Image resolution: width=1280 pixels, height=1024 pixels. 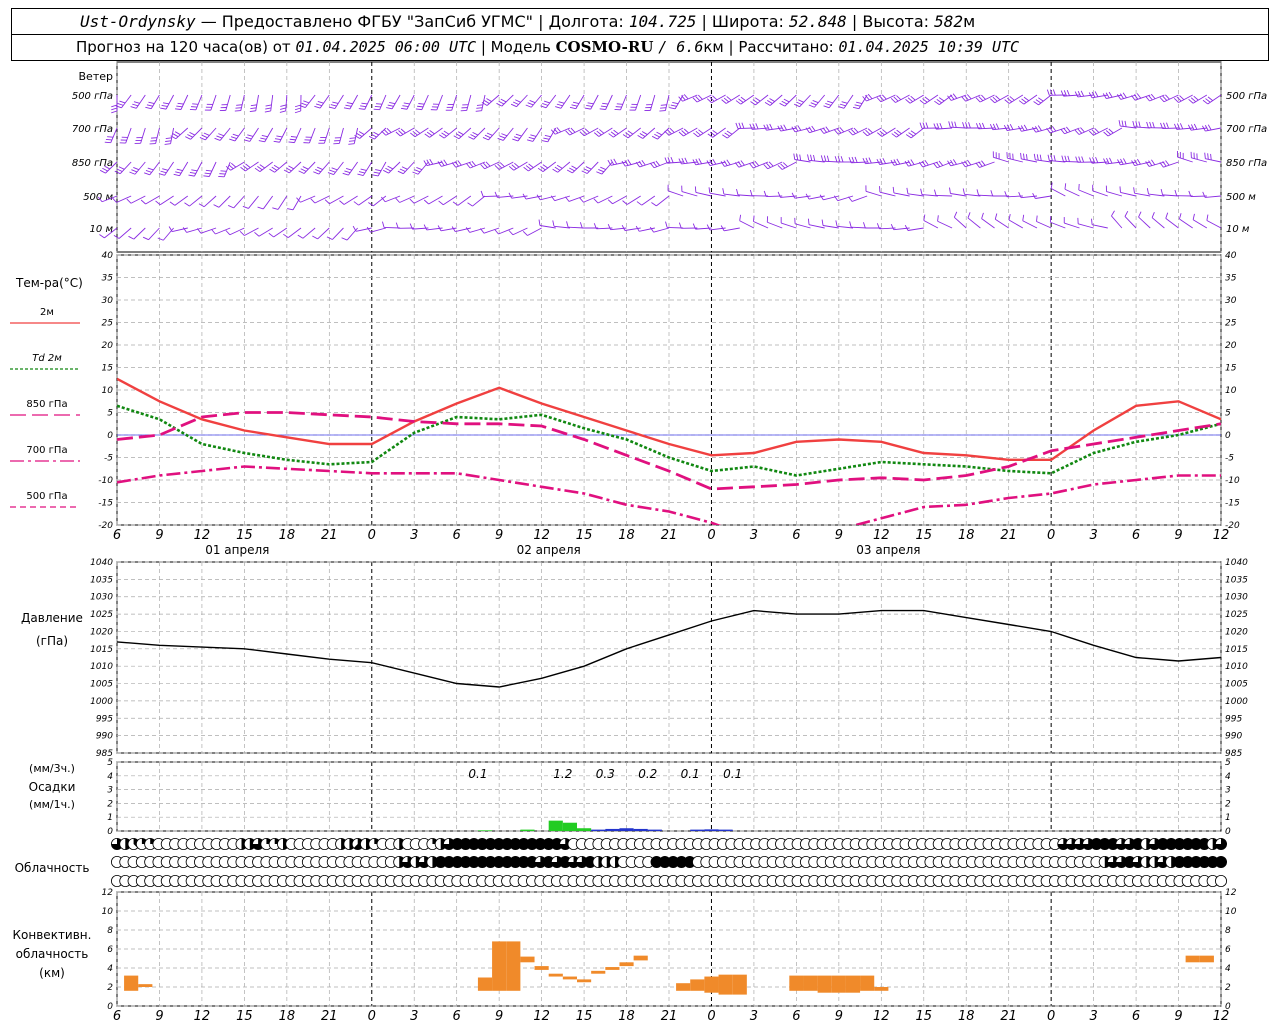 What do you see at coordinates (626, 1016) in the screenshot?
I see `x-tick-label: 18` at bounding box center [626, 1016].